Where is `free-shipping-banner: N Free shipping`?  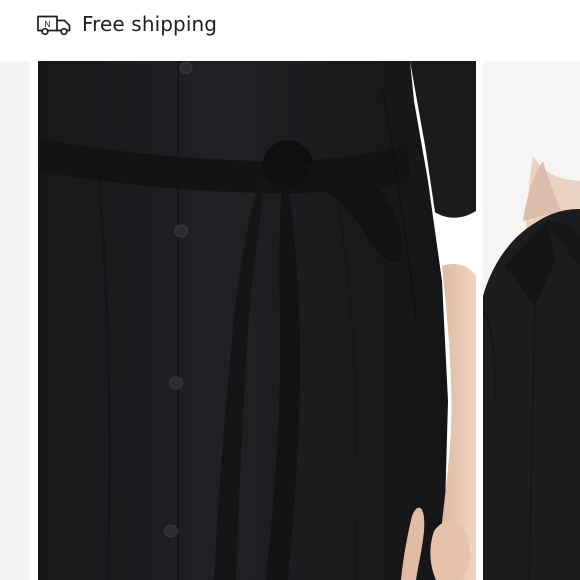
free-shipping-banner: N Free shipping is located at coordinates (126, 24).